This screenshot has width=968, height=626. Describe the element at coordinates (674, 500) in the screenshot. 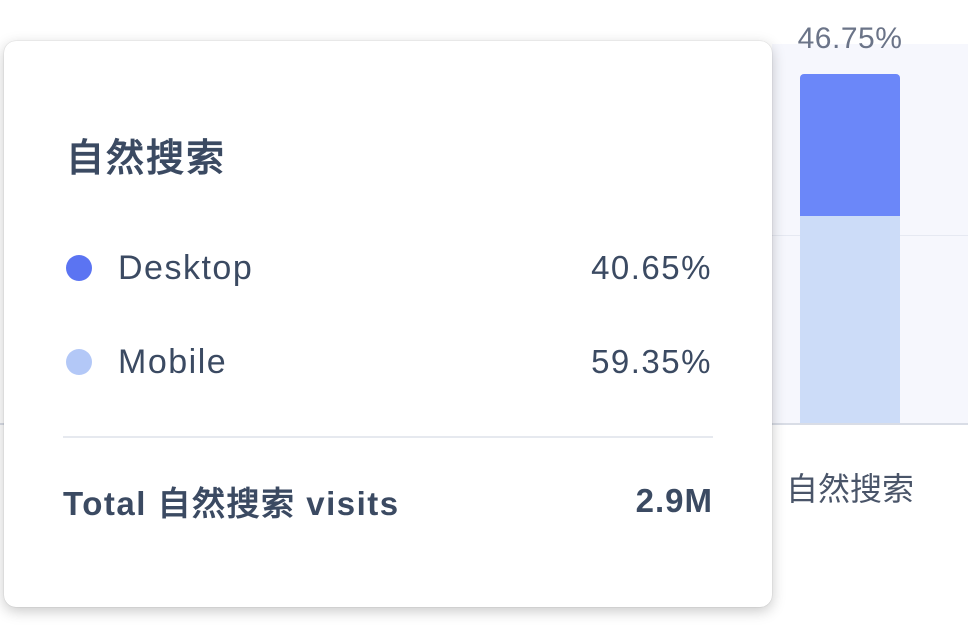

I see `tooltip-total-value: 2.9M` at that location.